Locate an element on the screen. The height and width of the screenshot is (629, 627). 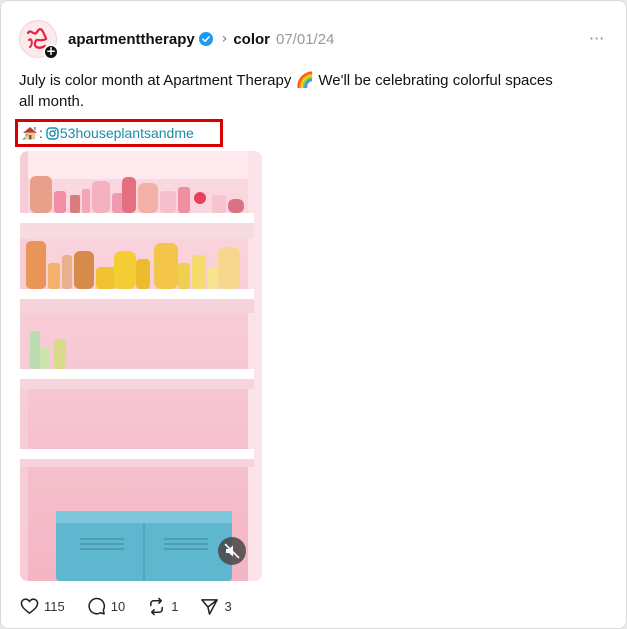
credit-handle-link: 53houseplantsandme is located at coordinates (127, 133).